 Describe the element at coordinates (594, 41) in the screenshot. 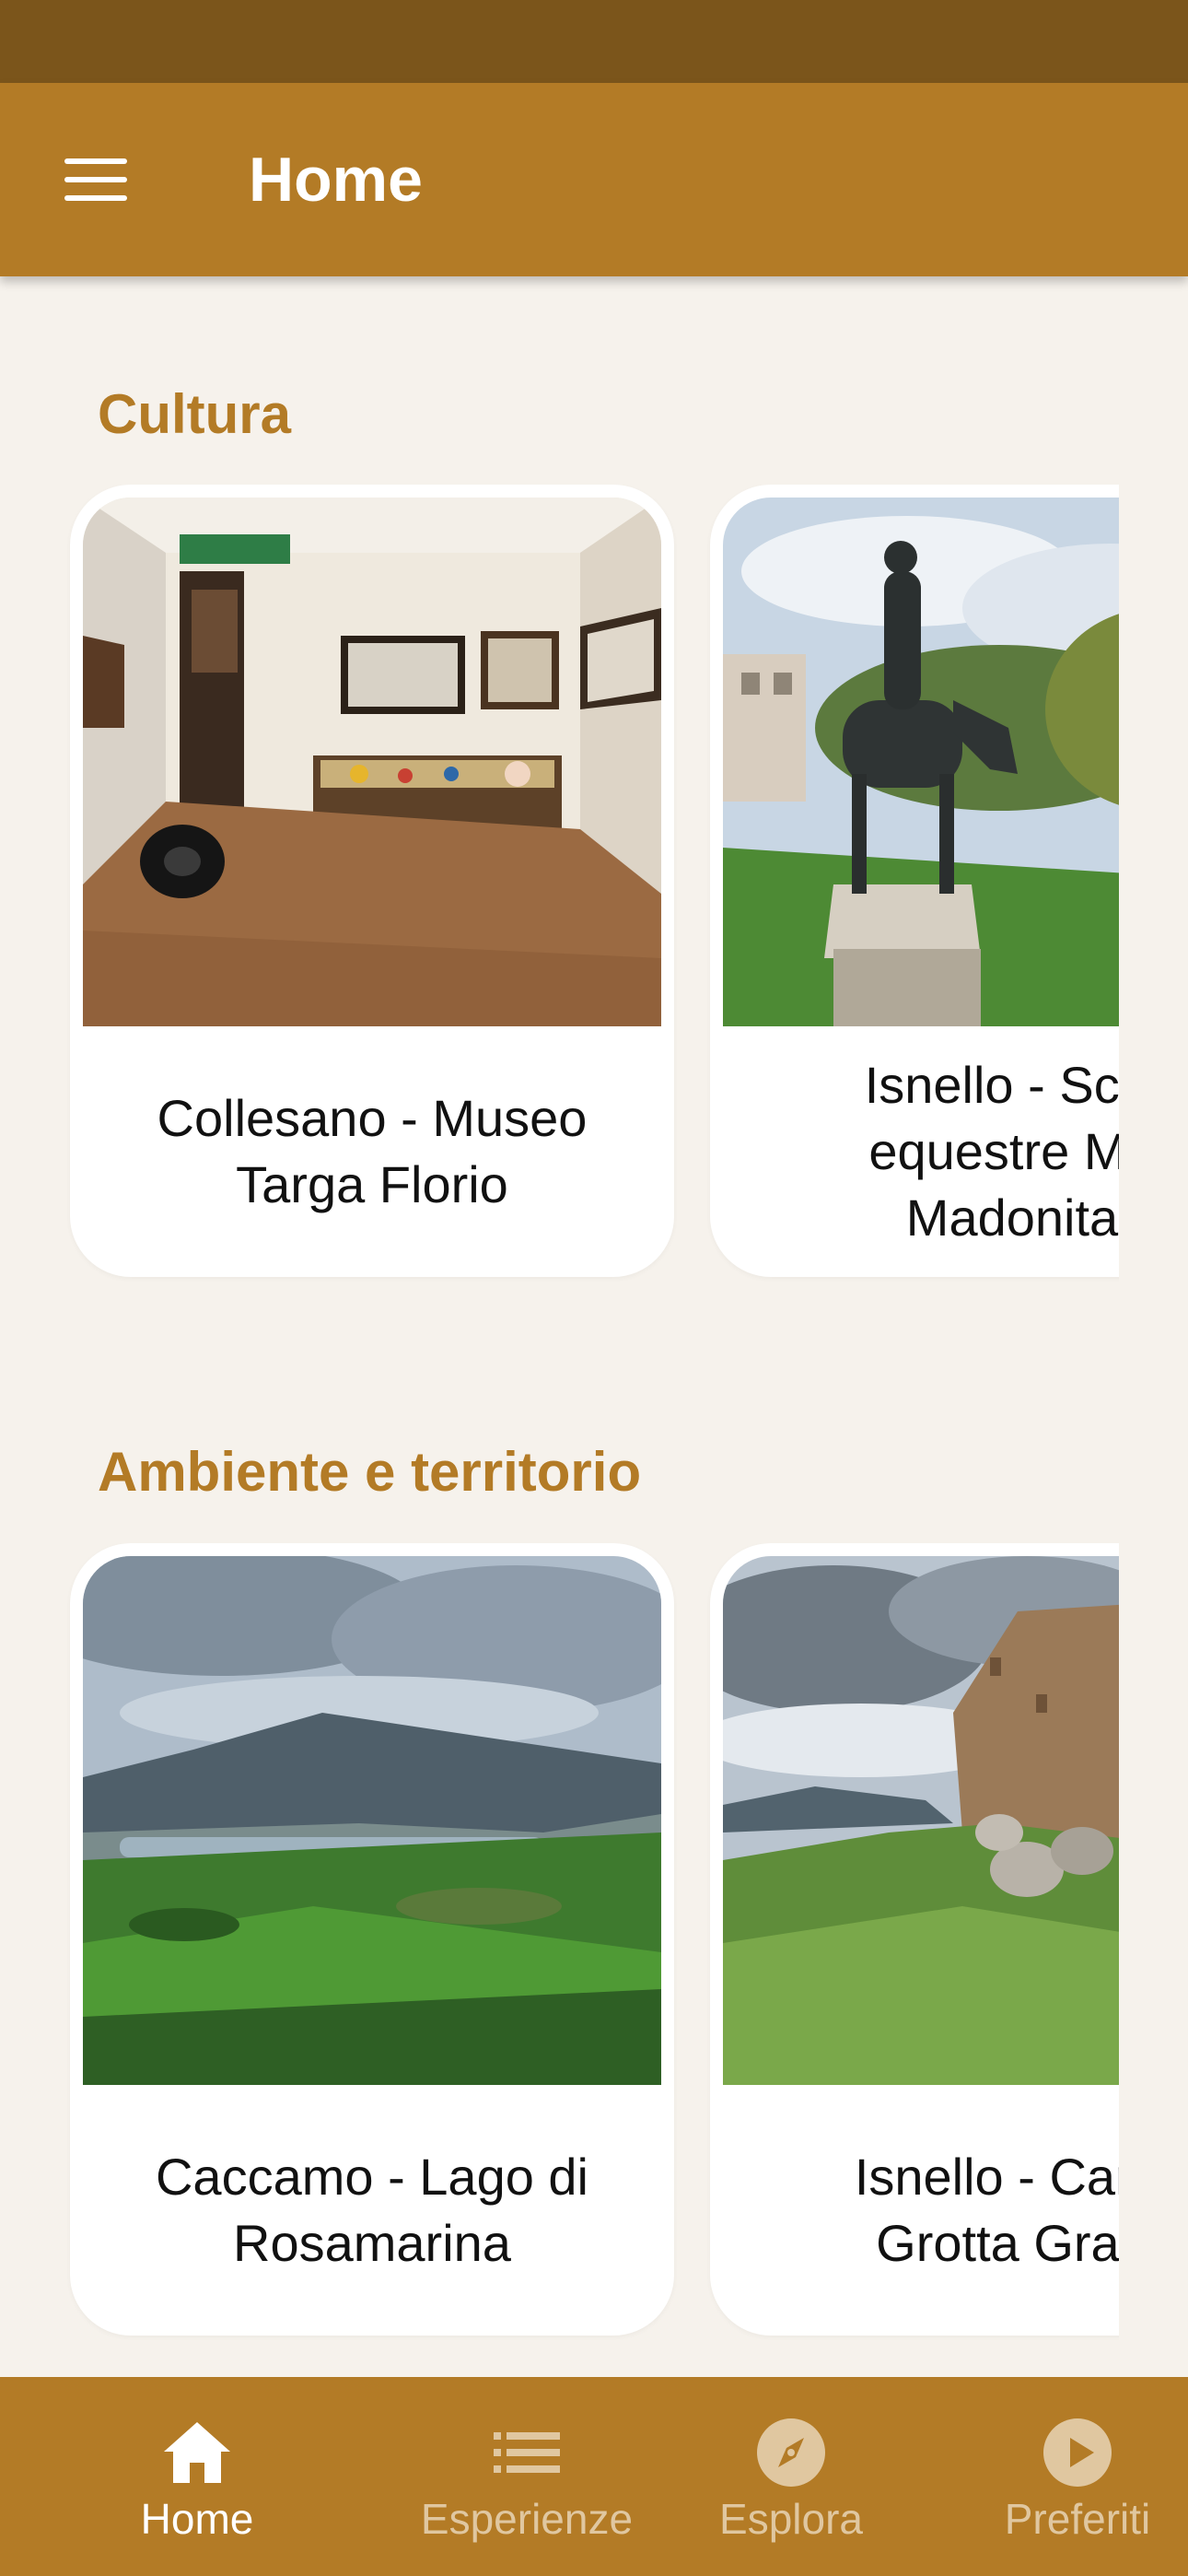

I see `status-bar` at that location.